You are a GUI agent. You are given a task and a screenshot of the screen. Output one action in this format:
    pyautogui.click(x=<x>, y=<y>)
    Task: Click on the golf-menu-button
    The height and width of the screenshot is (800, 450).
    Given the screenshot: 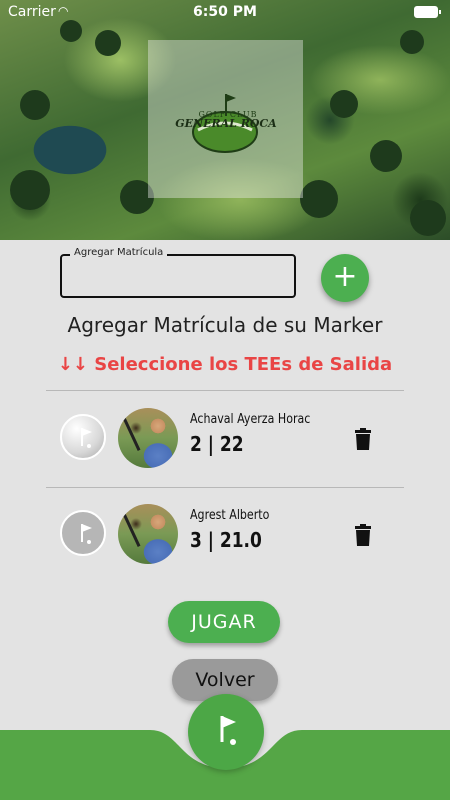 What is the action you would take?
    pyautogui.click(x=226, y=732)
    